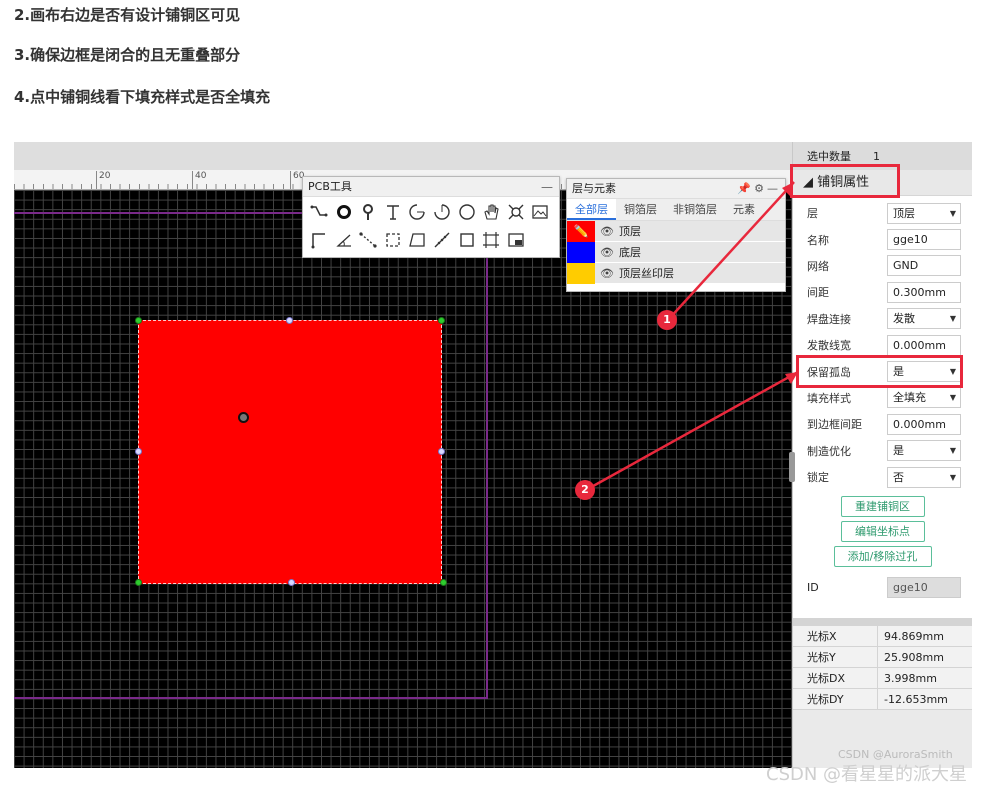 The width and height of the screenshot is (995, 790). What do you see at coordinates (667, 320) in the screenshot?
I see `annotation-badge-1: 1` at bounding box center [667, 320].